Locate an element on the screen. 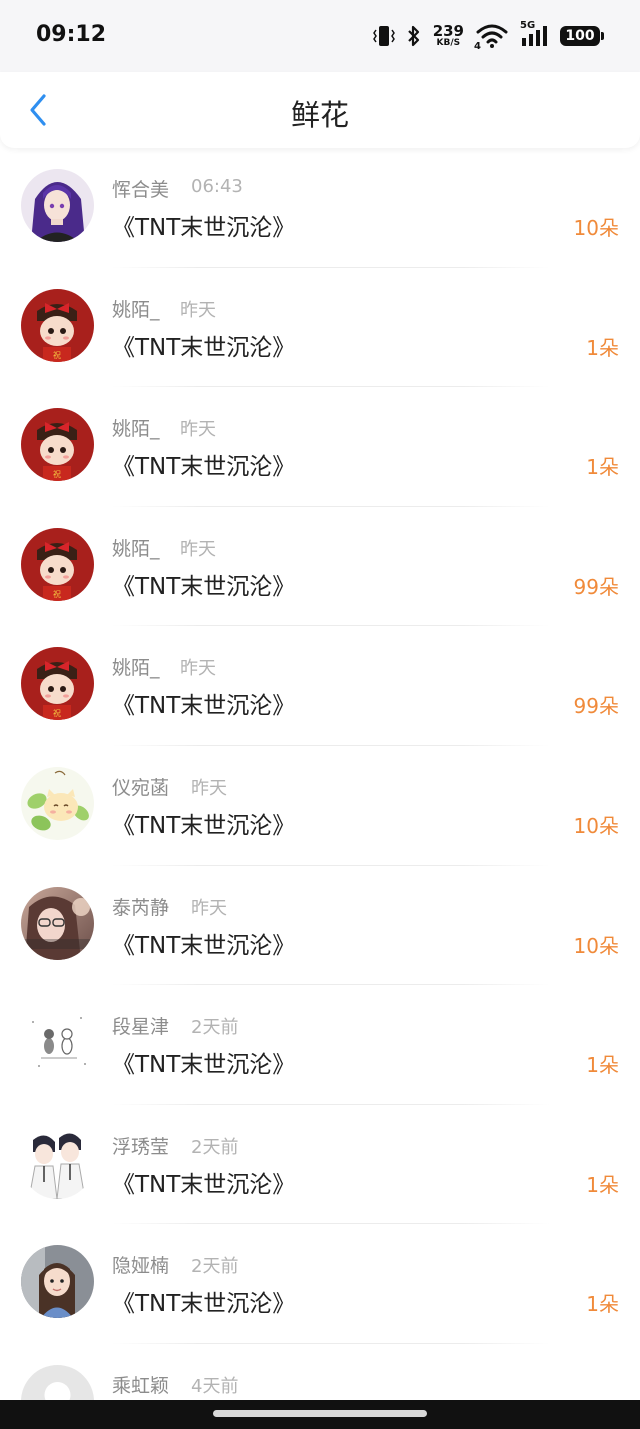 Image resolution: width=640 pixels, height=1429 pixels. net-speed-value: 239 is located at coordinates (448, 31).